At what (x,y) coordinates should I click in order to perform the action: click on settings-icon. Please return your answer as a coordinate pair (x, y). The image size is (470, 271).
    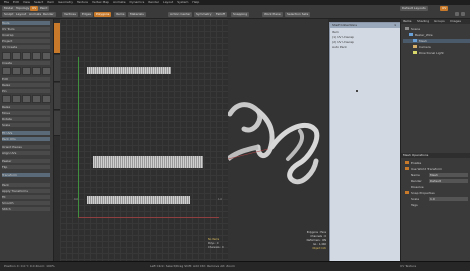
    Looking at the image, I should click on (463, 14).